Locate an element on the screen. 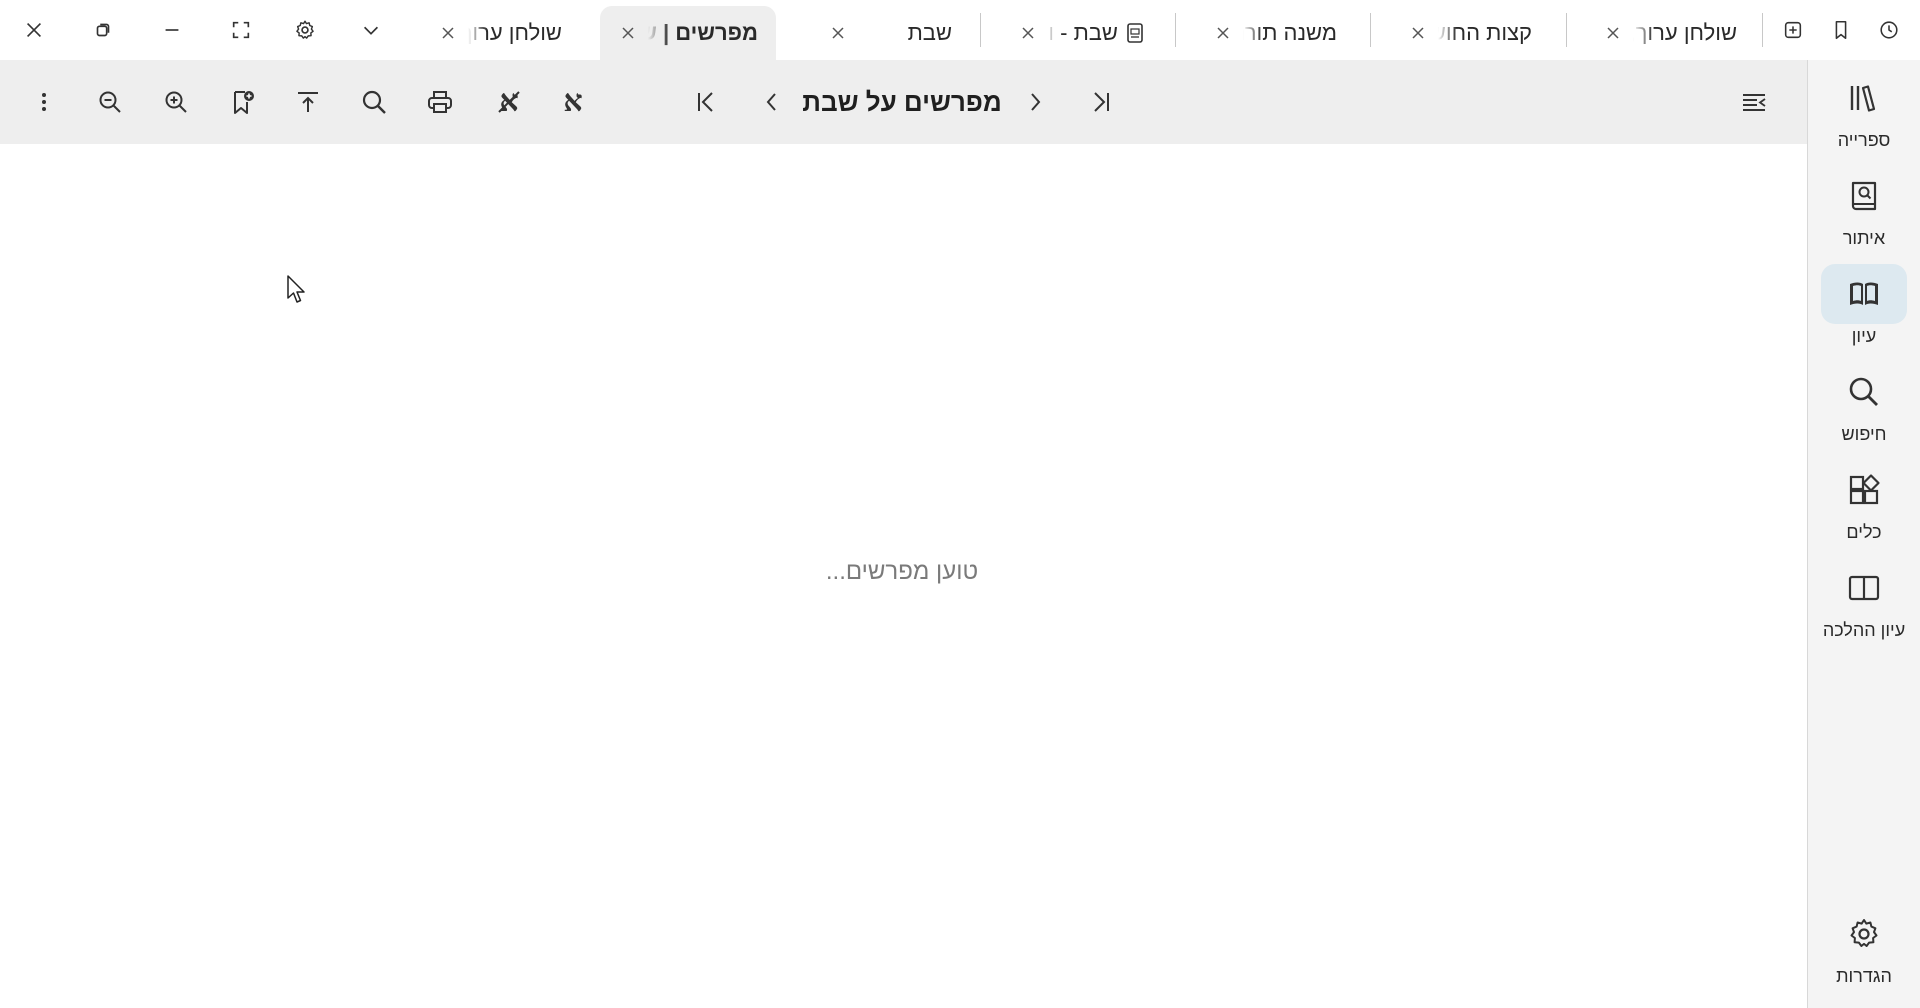 This screenshot has width=1920, height=1008. nav-search: חיפוש is located at coordinates (1864, 403).